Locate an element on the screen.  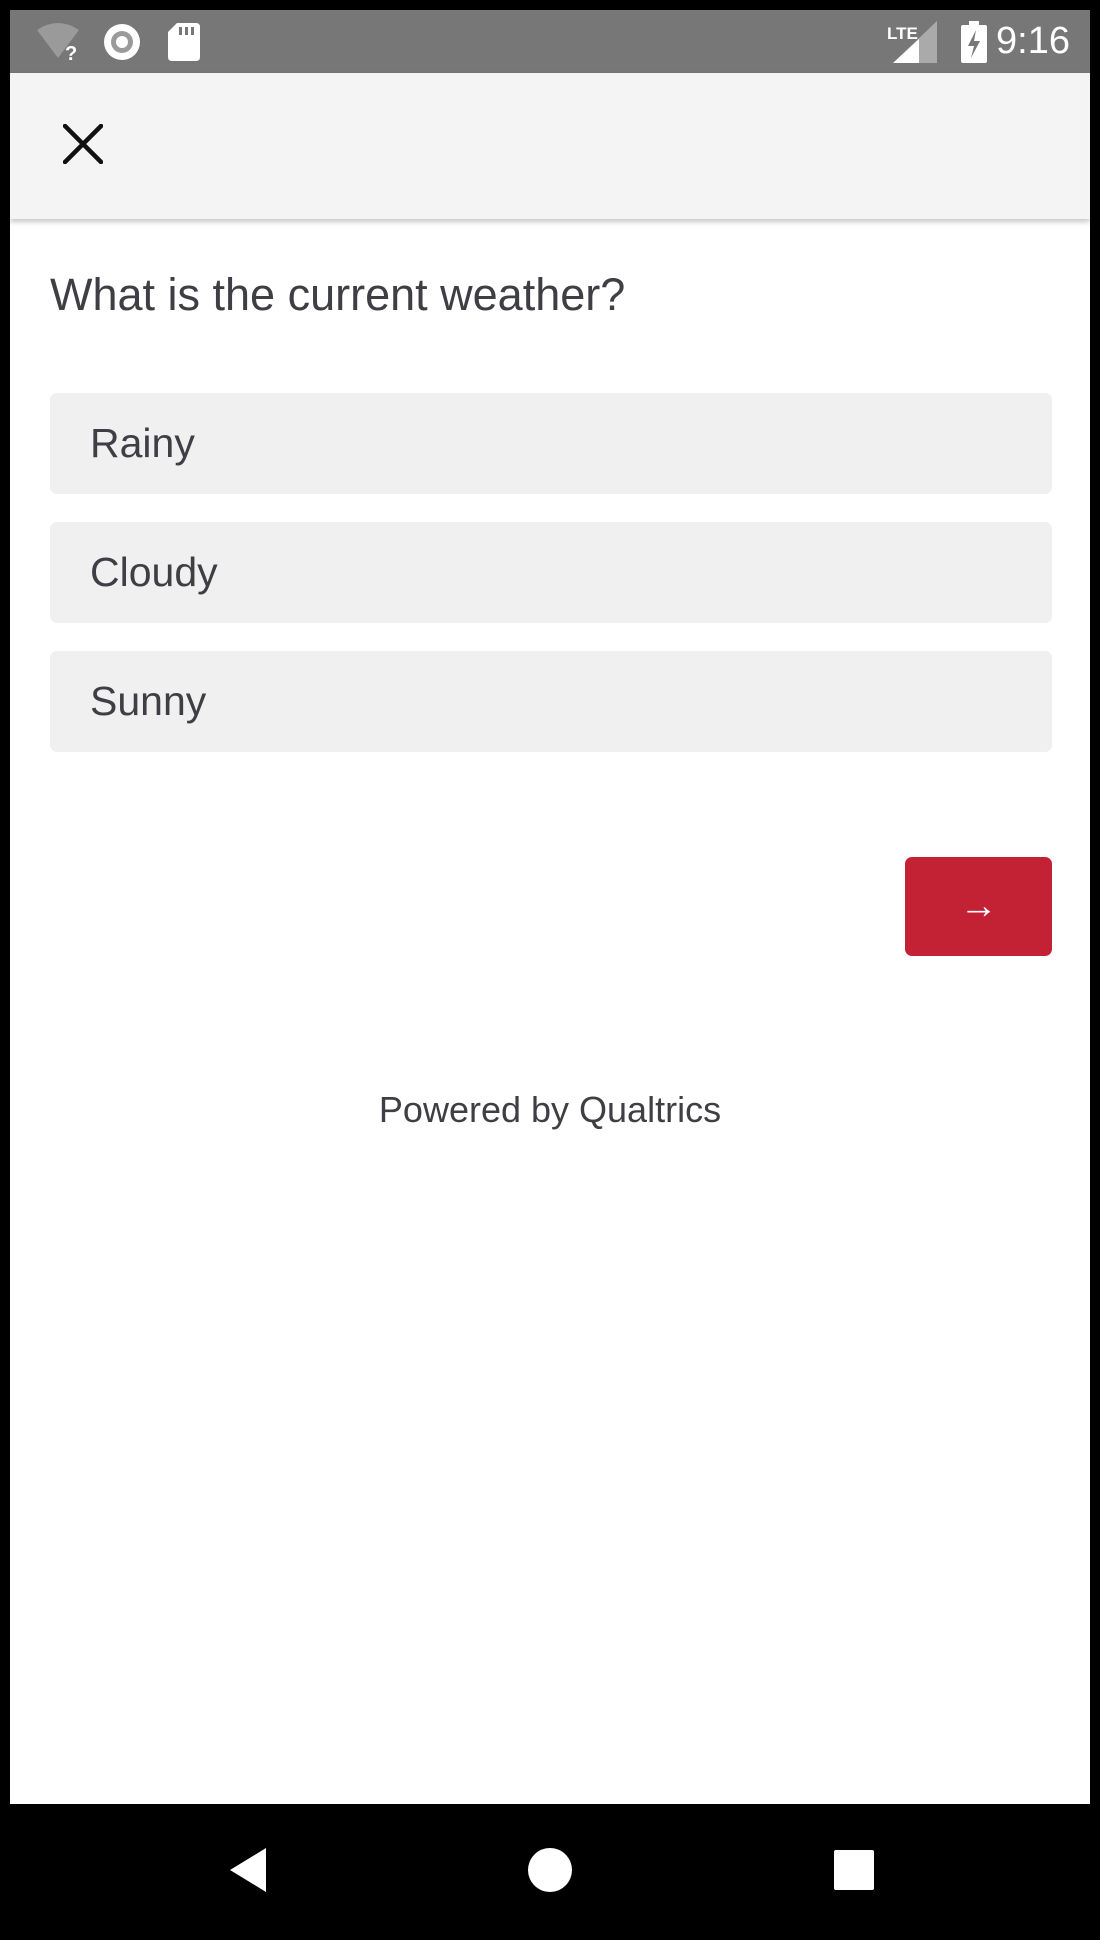
status-bar: ? LTE 9:16 is located at coordinates (550, 41).